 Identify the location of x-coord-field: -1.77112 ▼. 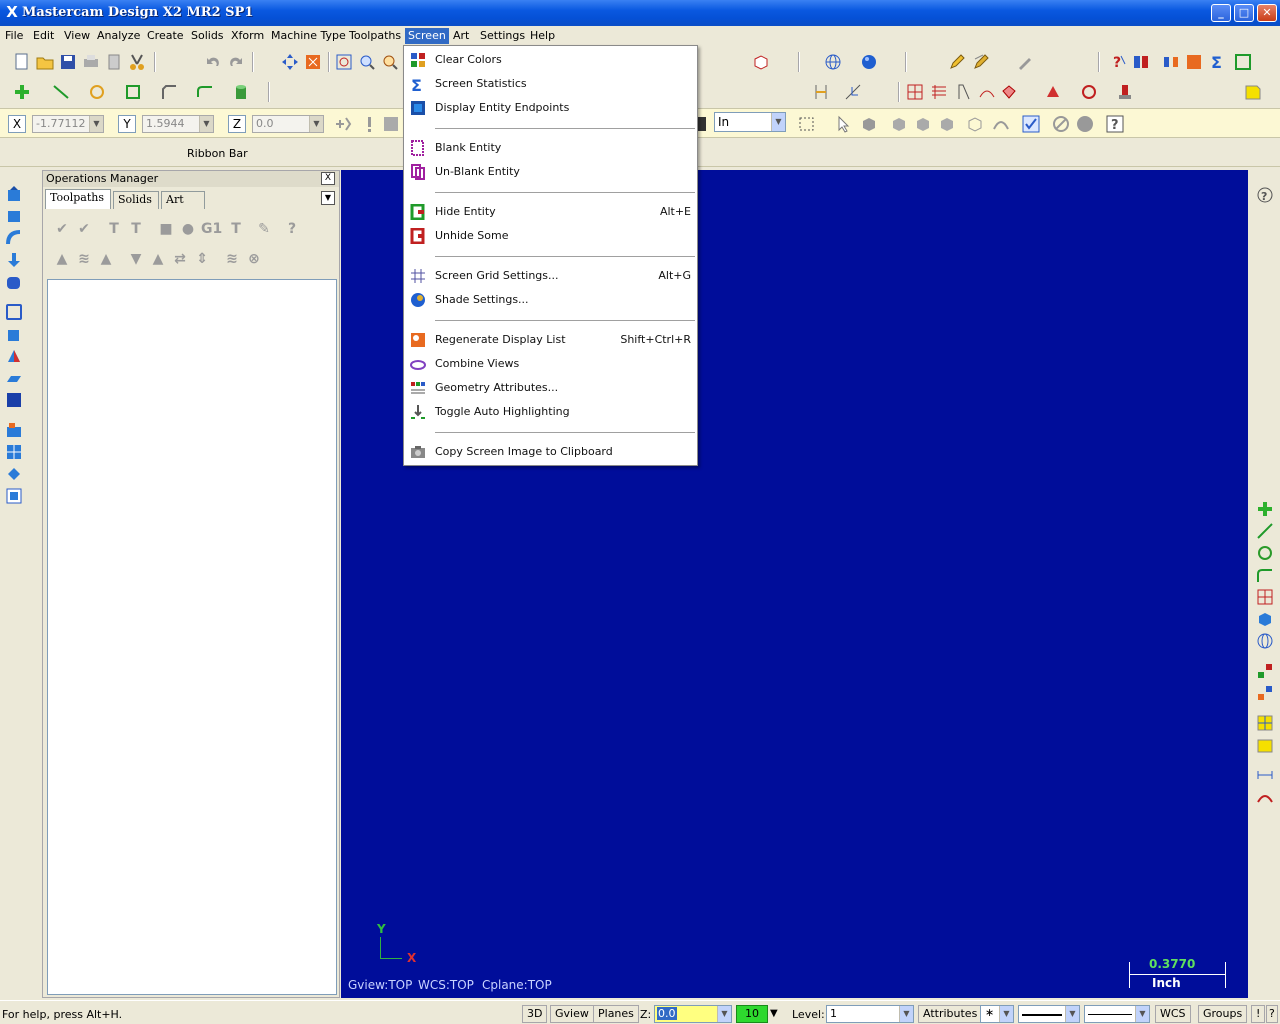
(68, 124).